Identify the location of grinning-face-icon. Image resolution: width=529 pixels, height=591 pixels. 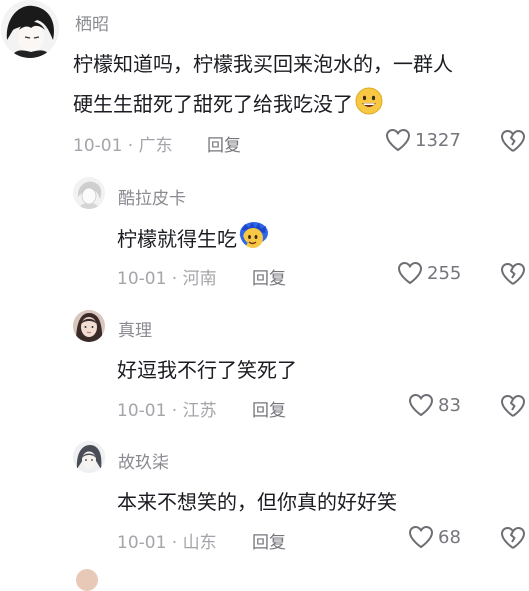
(369, 103).